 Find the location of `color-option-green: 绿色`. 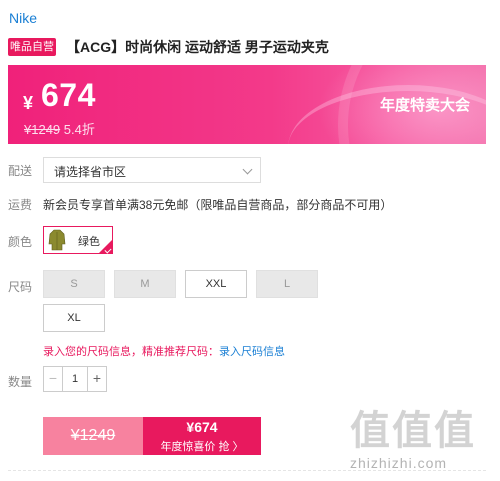

color-option-green: 绿色 is located at coordinates (78, 240).